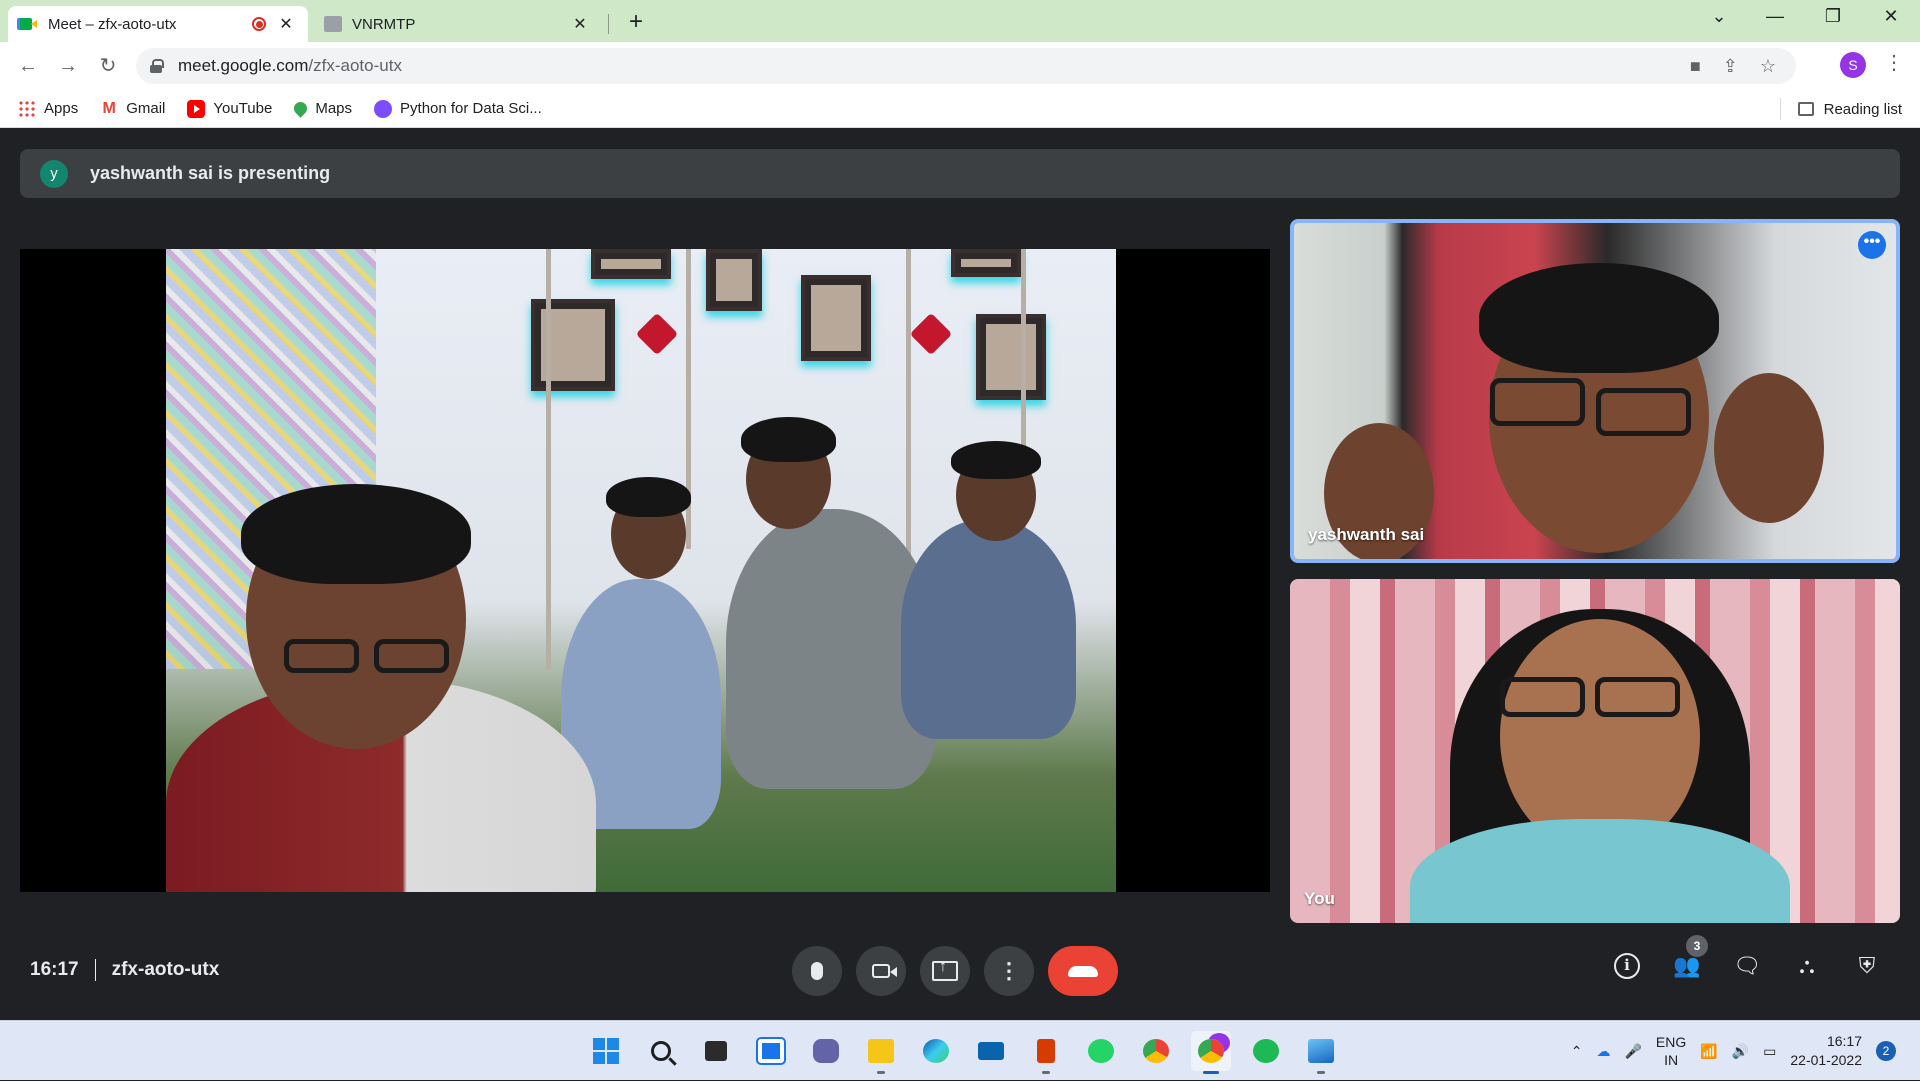 The image size is (1920, 1081). What do you see at coordinates (1101, 1051) in the screenshot?
I see `whatsapp-button` at bounding box center [1101, 1051].